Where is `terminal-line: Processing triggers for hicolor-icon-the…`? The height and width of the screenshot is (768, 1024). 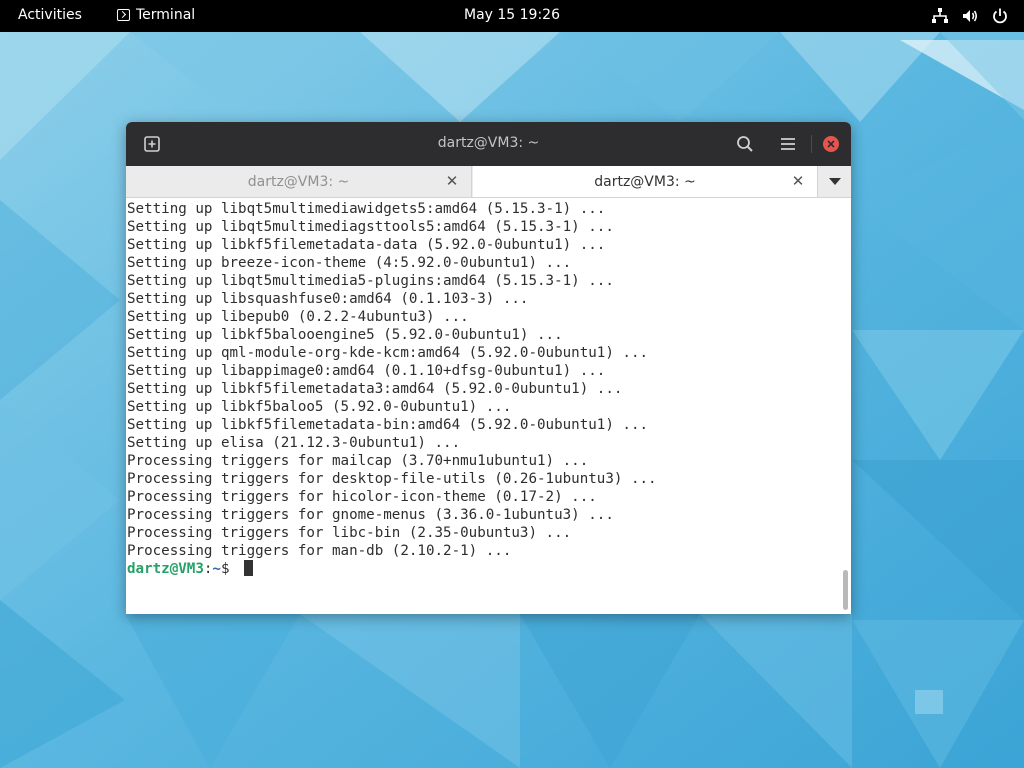 terminal-line: Processing triggers for hicolor-icon-the… is located at coordinates (362, 497).